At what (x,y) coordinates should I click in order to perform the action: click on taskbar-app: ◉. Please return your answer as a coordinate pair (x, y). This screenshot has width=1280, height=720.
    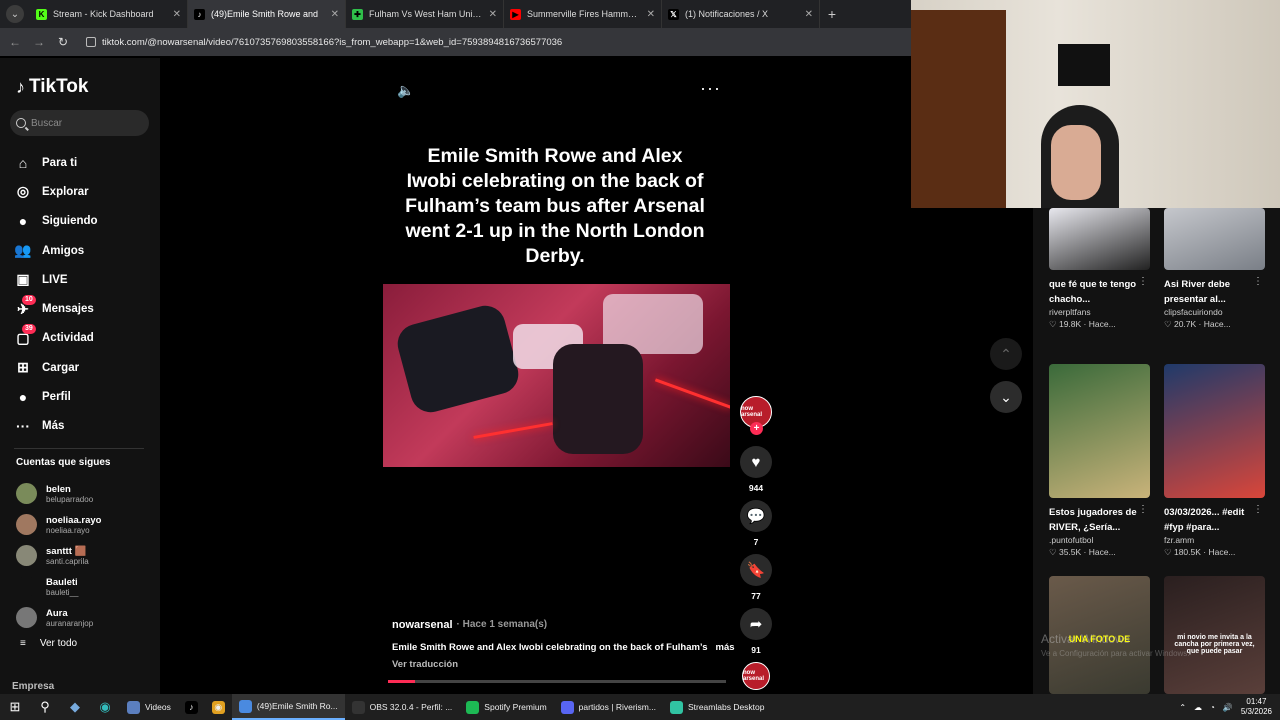
    Looking at the image, I should click on (218, 707).